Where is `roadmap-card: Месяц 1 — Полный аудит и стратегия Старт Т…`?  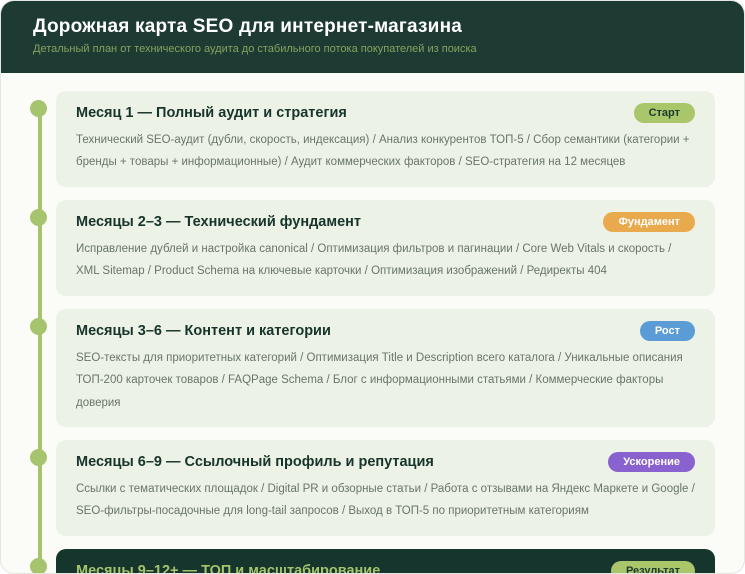
roadmap-card: Месяц 1 — Полный аудит и стратегия Старт Т… is located at coordinates (385, 139).